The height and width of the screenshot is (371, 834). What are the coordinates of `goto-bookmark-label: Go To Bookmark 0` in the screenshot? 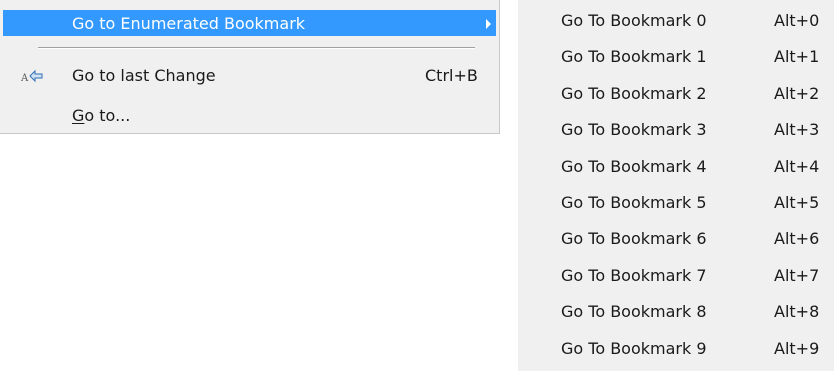 It's located at (634, 20).